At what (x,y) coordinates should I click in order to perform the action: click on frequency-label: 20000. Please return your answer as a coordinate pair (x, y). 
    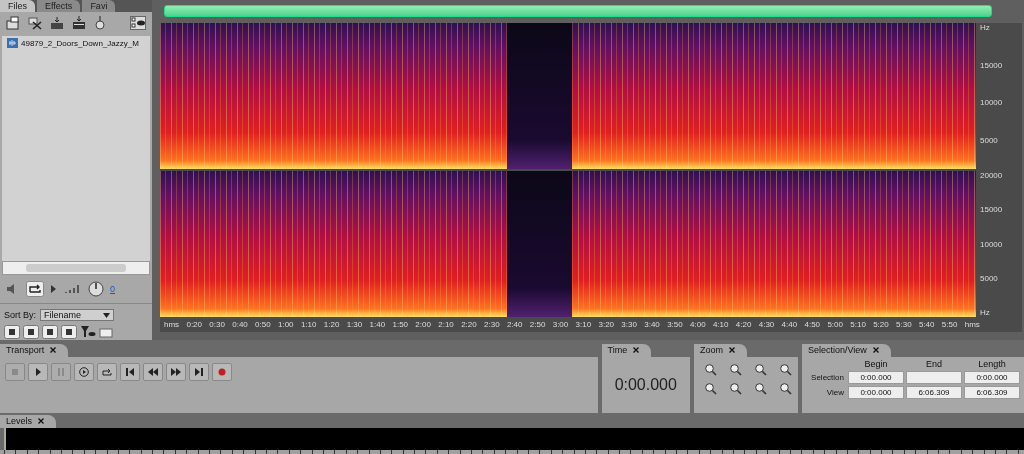
    Looking at the image, I should click on (992, 175).